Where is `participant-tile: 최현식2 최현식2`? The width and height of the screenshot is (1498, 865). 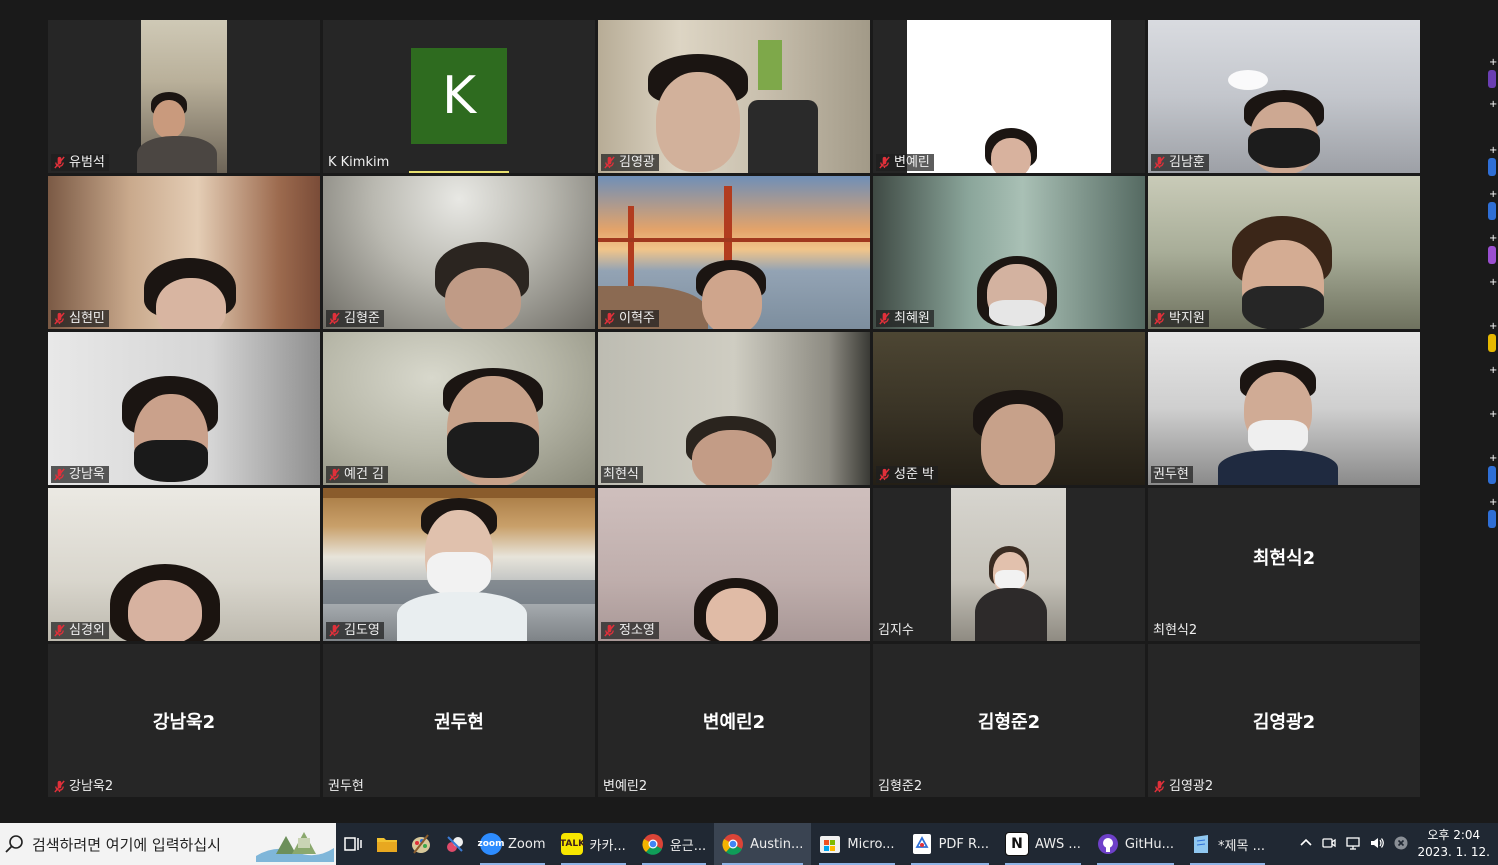 participant-tile: 최현식2 최현식2 is located at coordinates (1284, 564).